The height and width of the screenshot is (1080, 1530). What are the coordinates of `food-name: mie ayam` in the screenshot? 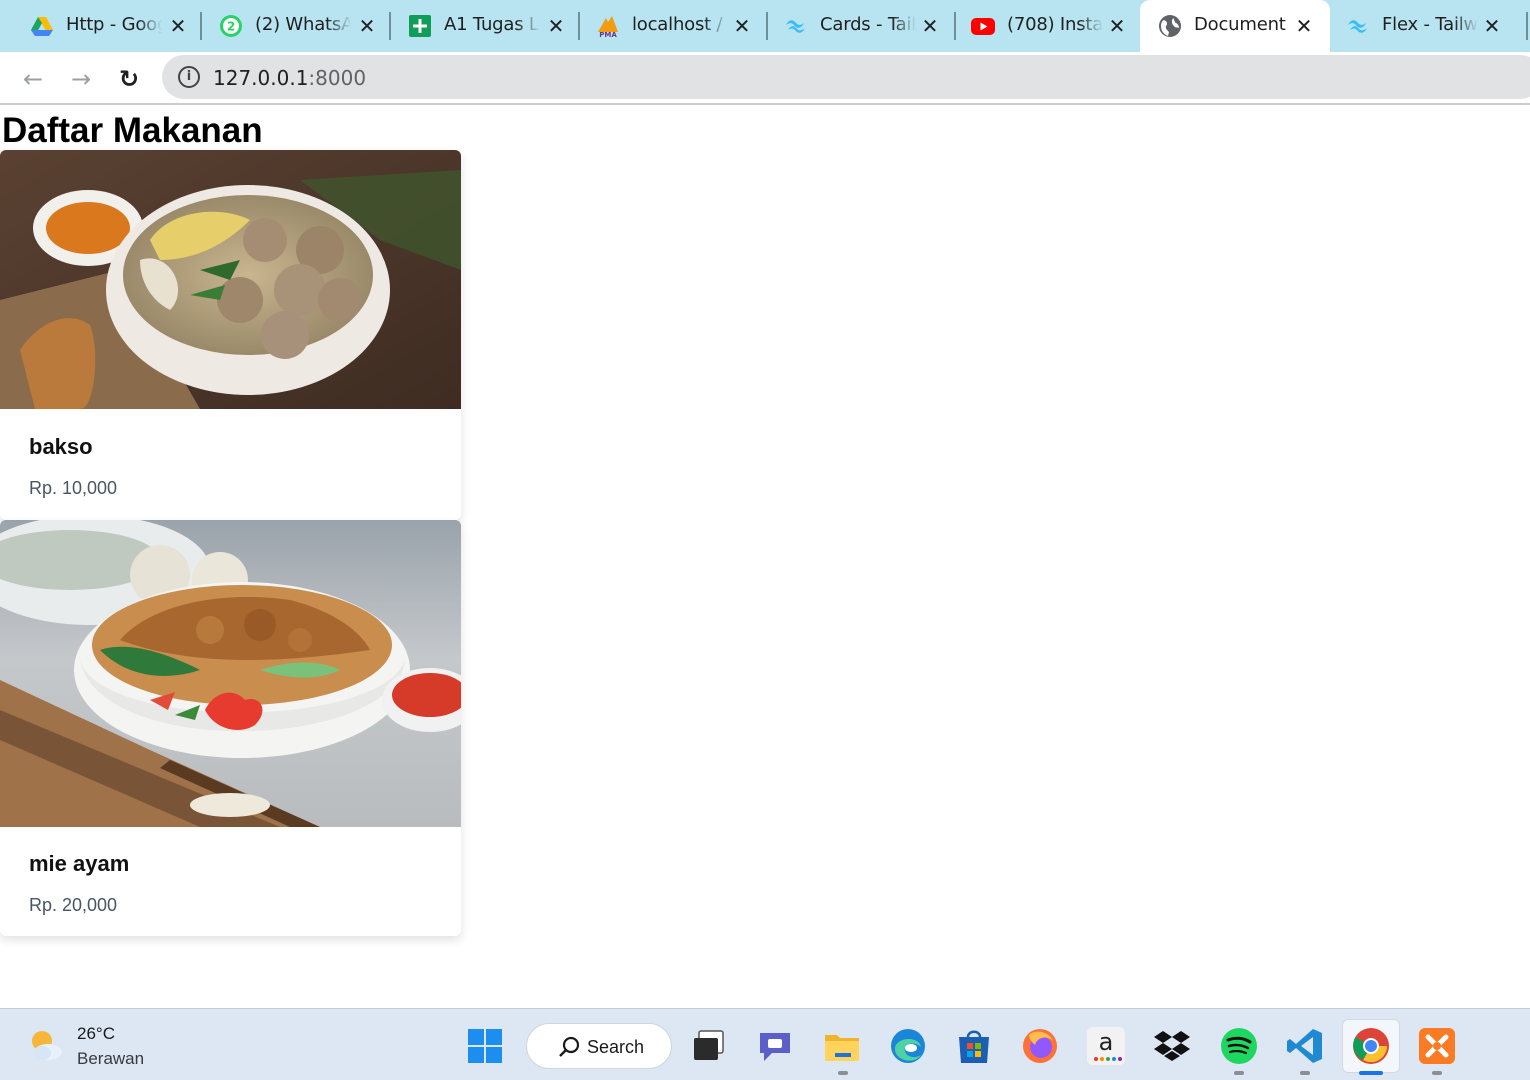 It's located at (79, 863).